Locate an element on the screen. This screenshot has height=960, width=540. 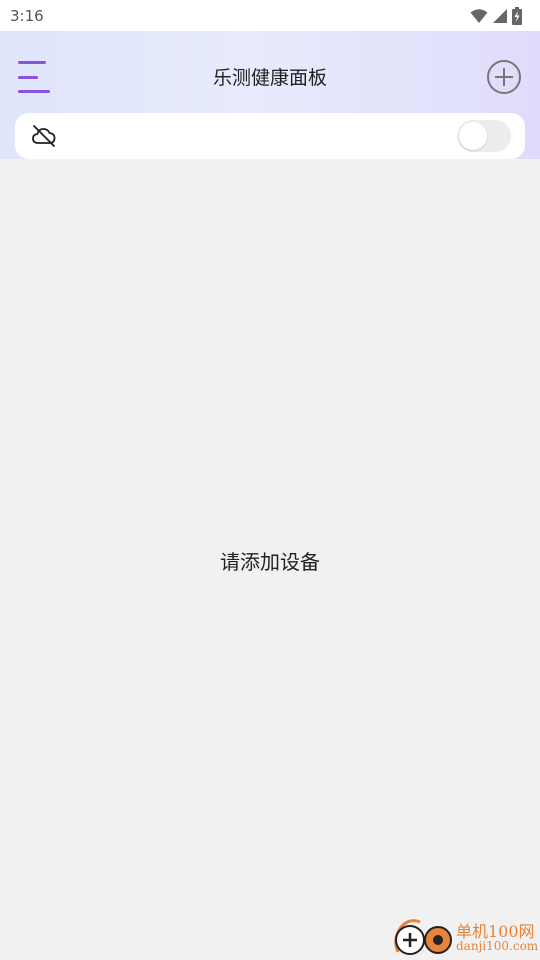
empty-state-message: 请添加设备 is located at coordinates (270, 562).